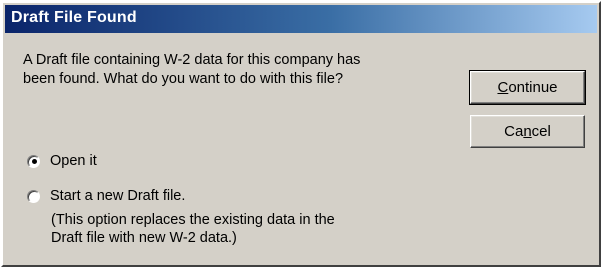 Image resolution: width=604 pixels, height=270 pixels. What do you see at coordinates (527, 87) in the screenshot?
I see `continue-button: Continue` at bounding box center [527, 87].